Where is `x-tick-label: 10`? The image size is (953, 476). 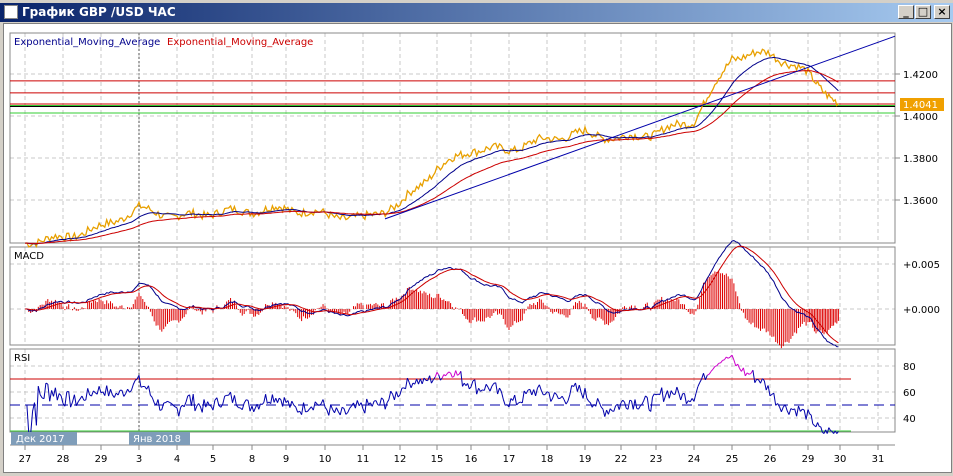 x-tick-label: 10 is located at coordinates (325, 459).